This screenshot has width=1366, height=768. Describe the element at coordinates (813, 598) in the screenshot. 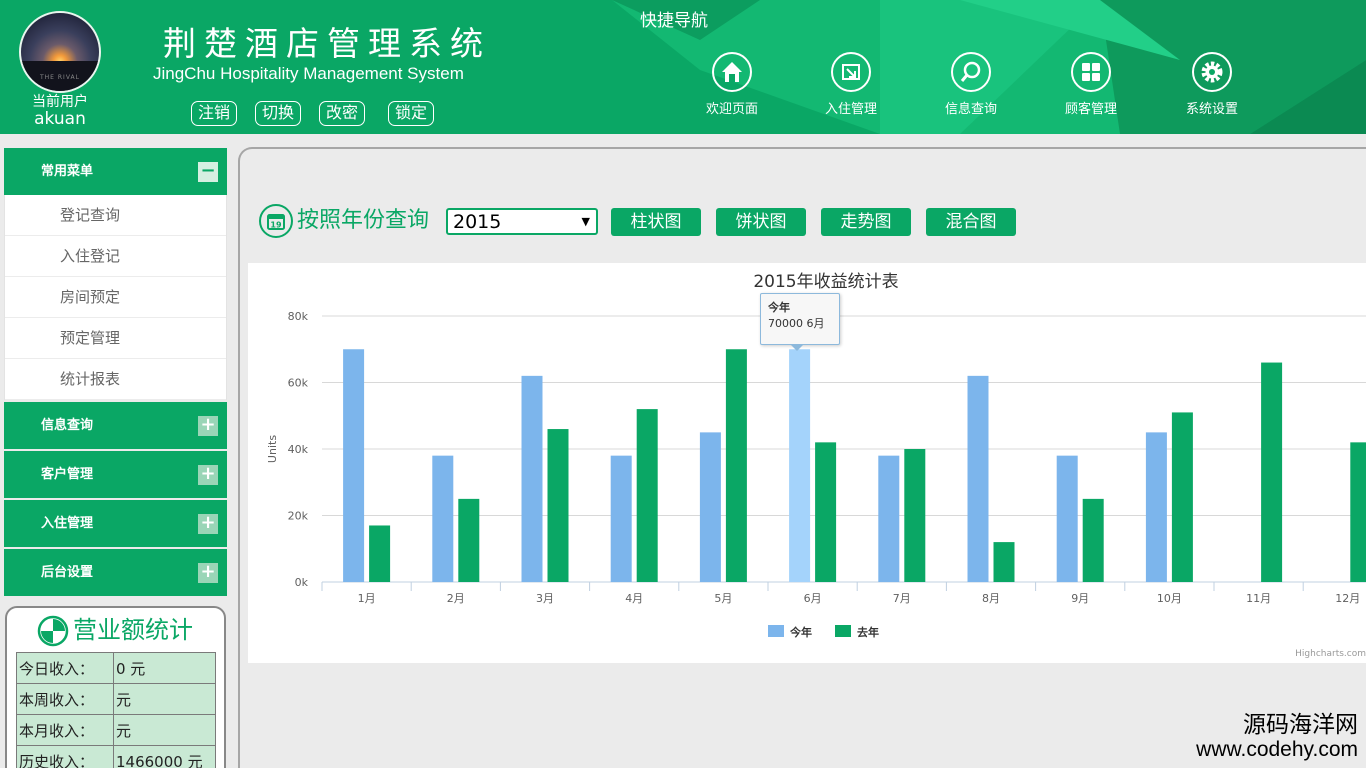

I see `x-tick-label: 6月` at that location.